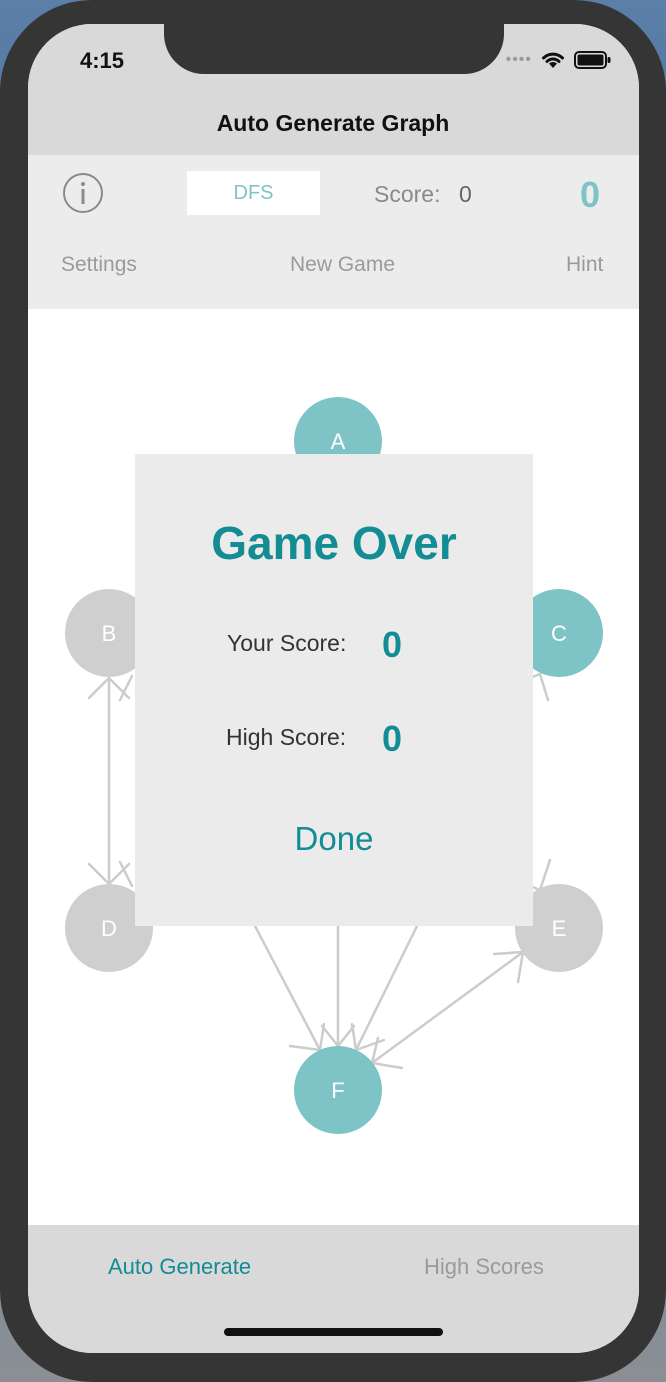 The width and height of the screenshot is (666, 1382). Describe the element at coordinates (102, 60) in the screenshot. I see `status-time: 4:15` at that location.